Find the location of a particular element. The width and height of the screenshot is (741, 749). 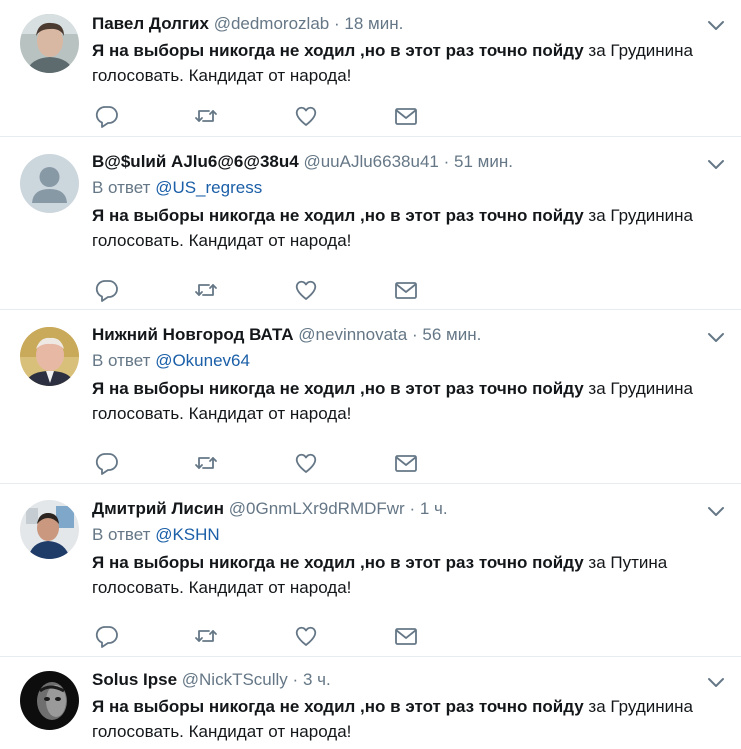

author-username: @dedmorozlab is located at coordinates (272, 23).